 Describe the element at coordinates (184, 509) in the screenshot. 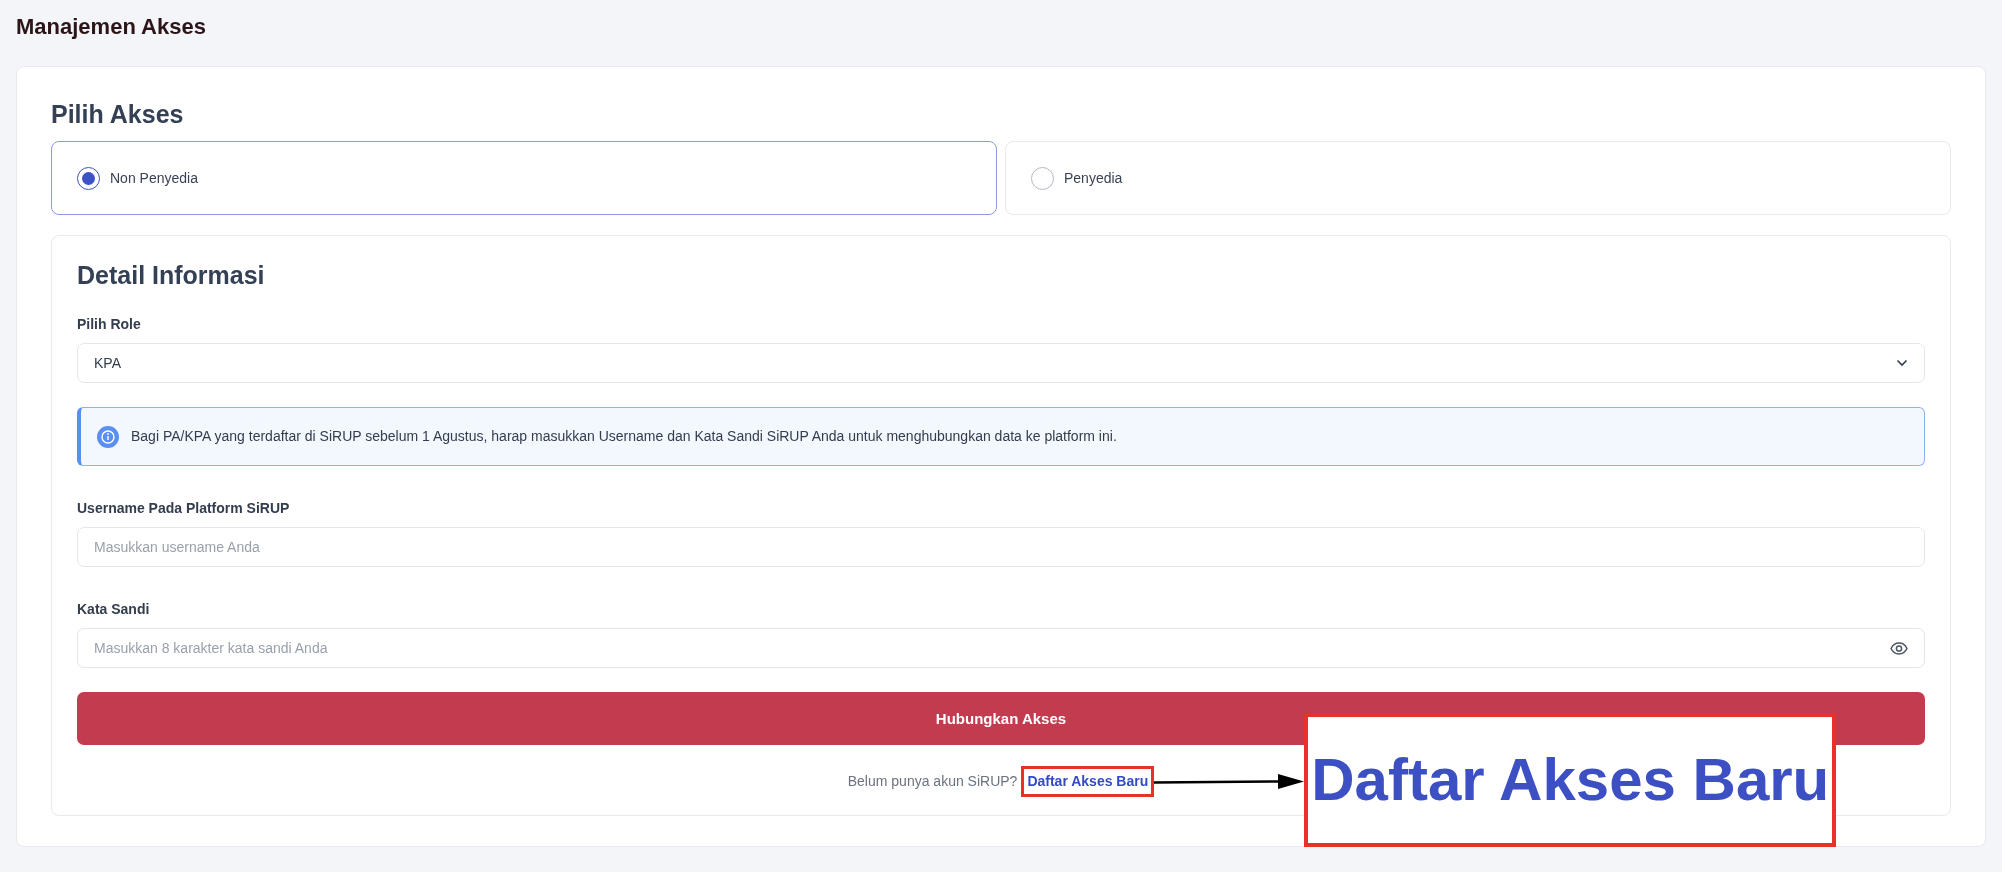

I see `field-label: Username Pada Platform SiRUP` at that location.